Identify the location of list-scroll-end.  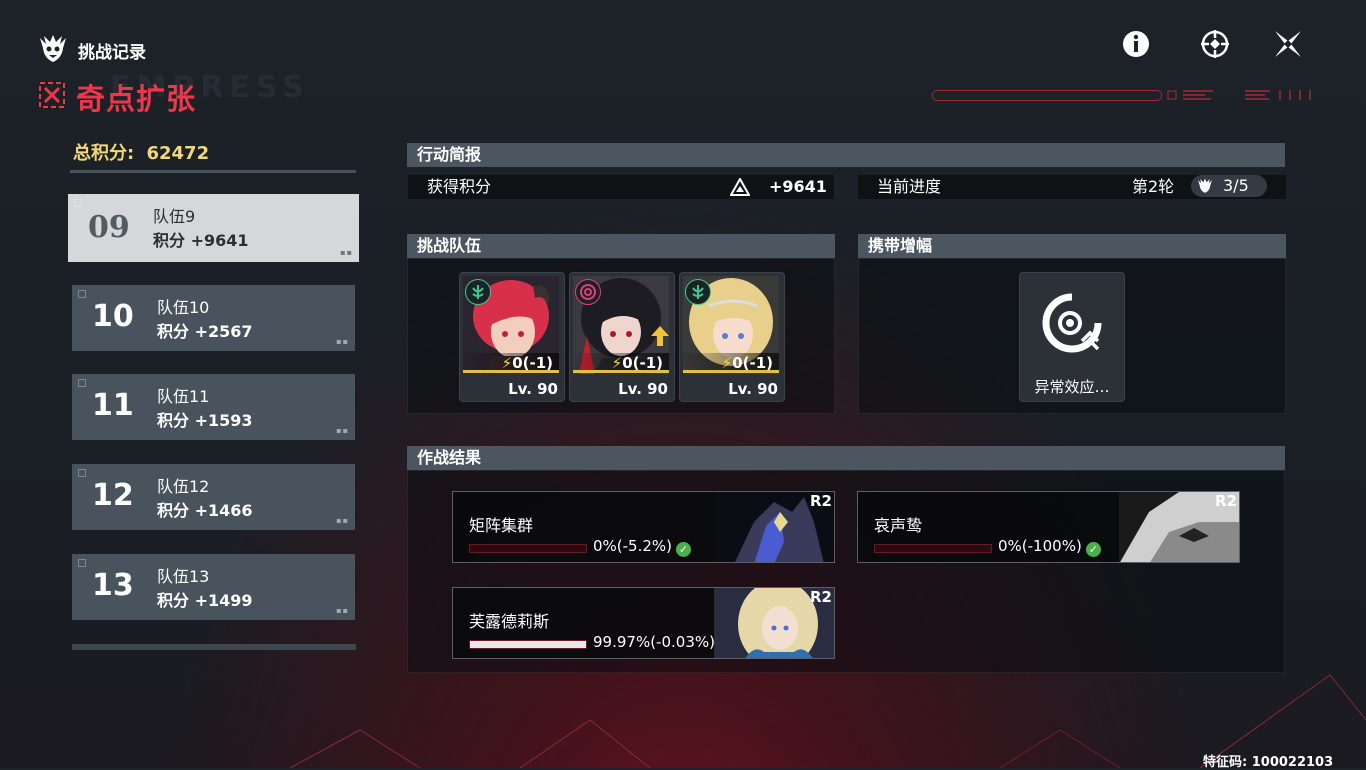
(214, 647).